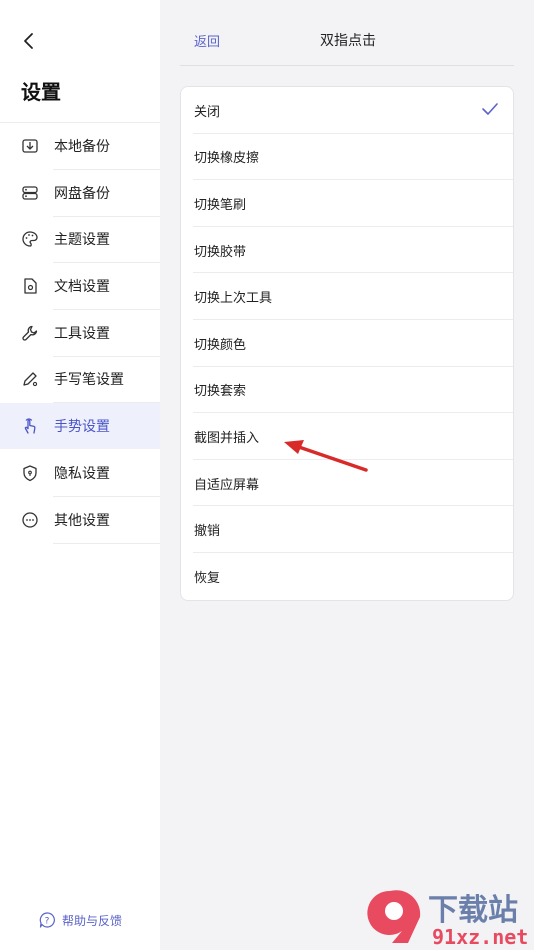 Image resolution: width=534 pixels, height=950 pixels. What do you see at coordinates (227, 159) in the screenshot?
I see `option-label: 切换橡皮擦` at bounding box center [227, 159].